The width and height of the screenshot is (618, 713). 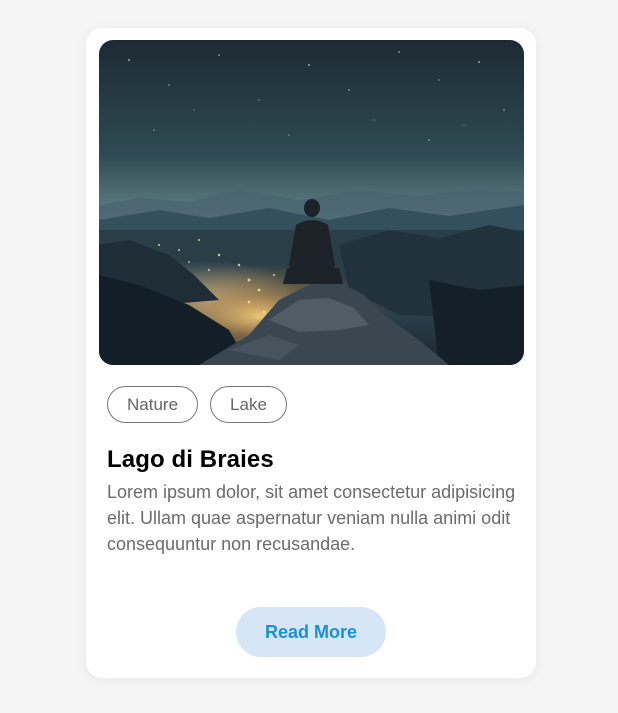 What do you see at coordinates (153, 404) in the screenshot?
I see `tag-nature: Nature` at bounding box center [153, 404].